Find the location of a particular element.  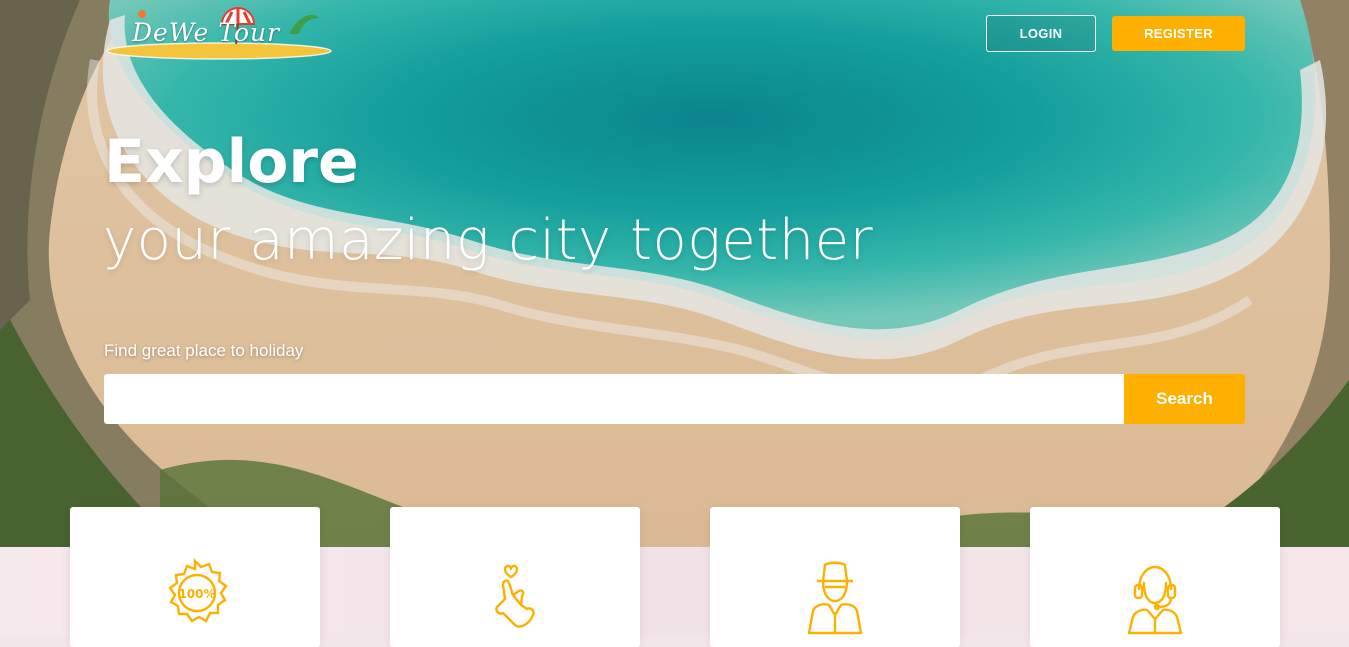

feature-card-love is located at coordinates (515, 577).